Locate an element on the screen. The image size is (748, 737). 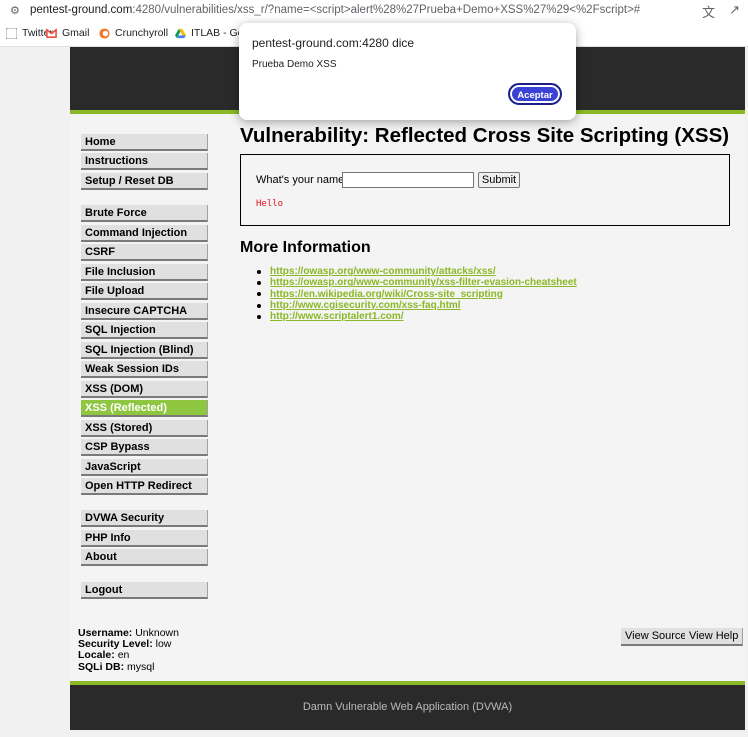
menu-open-http-redirect: Open HTTP Redirect is located at coordinates (144, 486).